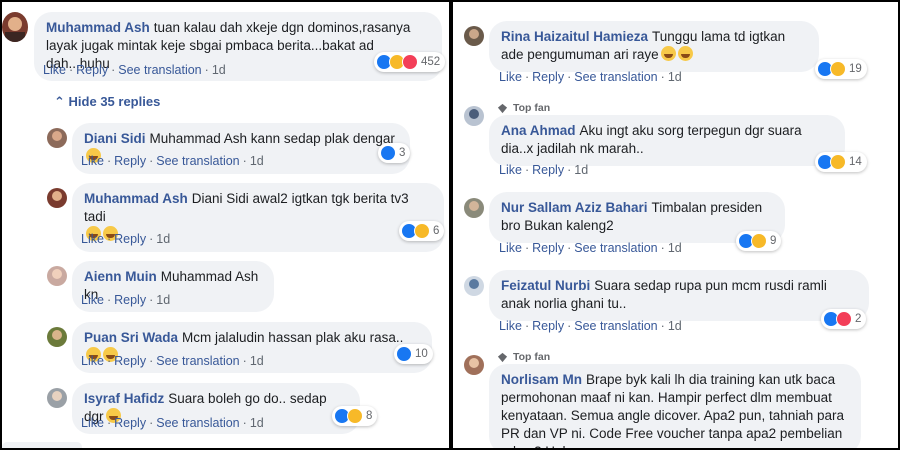  What do you see at coordinates (136, 198) in the screenshot?
I see `reply-author: Muhammad Ash` at bounding box center [136, 198].